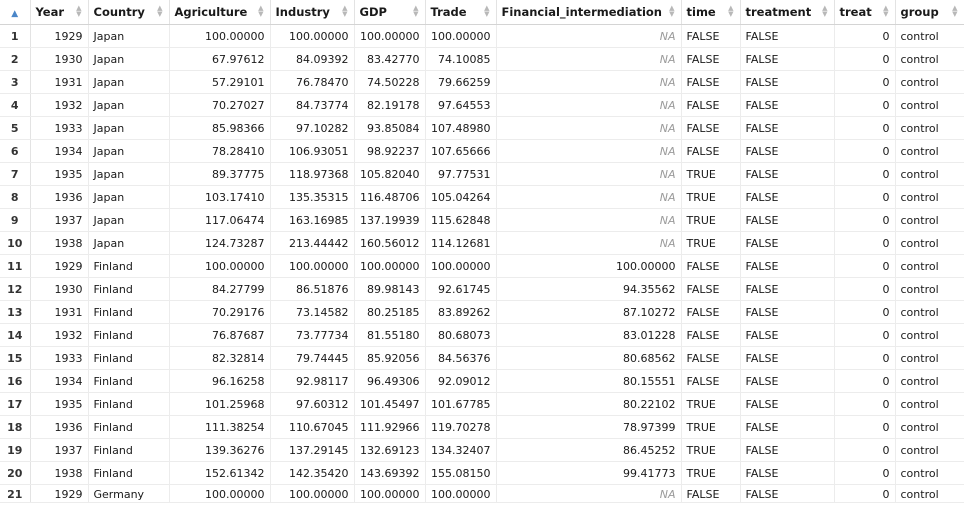  What do you see at coordinates (589, 151) in the screenshot?
I see `table-cell: NA` at bounding box center [589, 151].